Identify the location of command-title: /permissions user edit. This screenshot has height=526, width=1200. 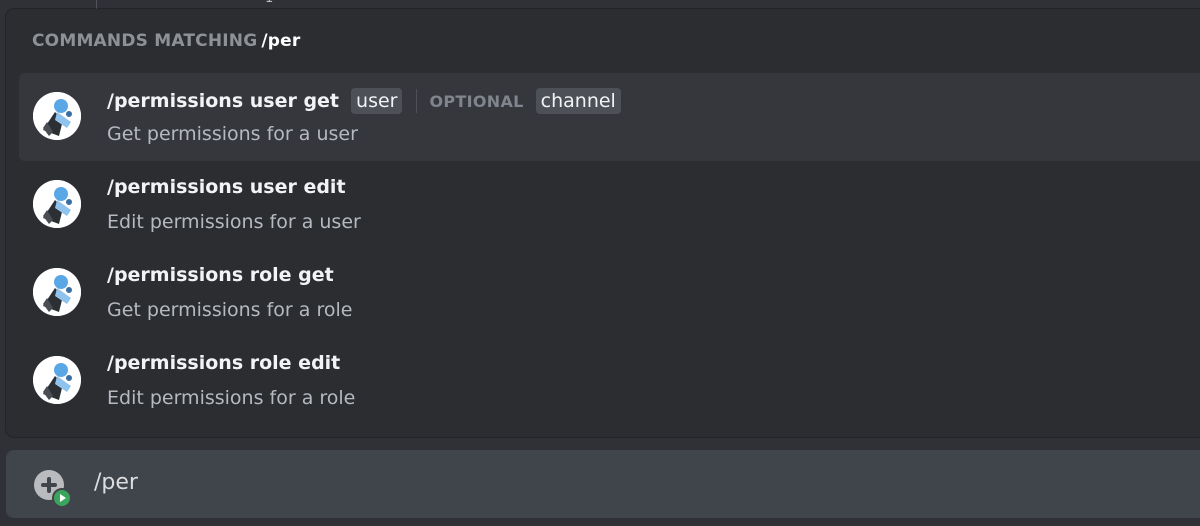
(226, 187).